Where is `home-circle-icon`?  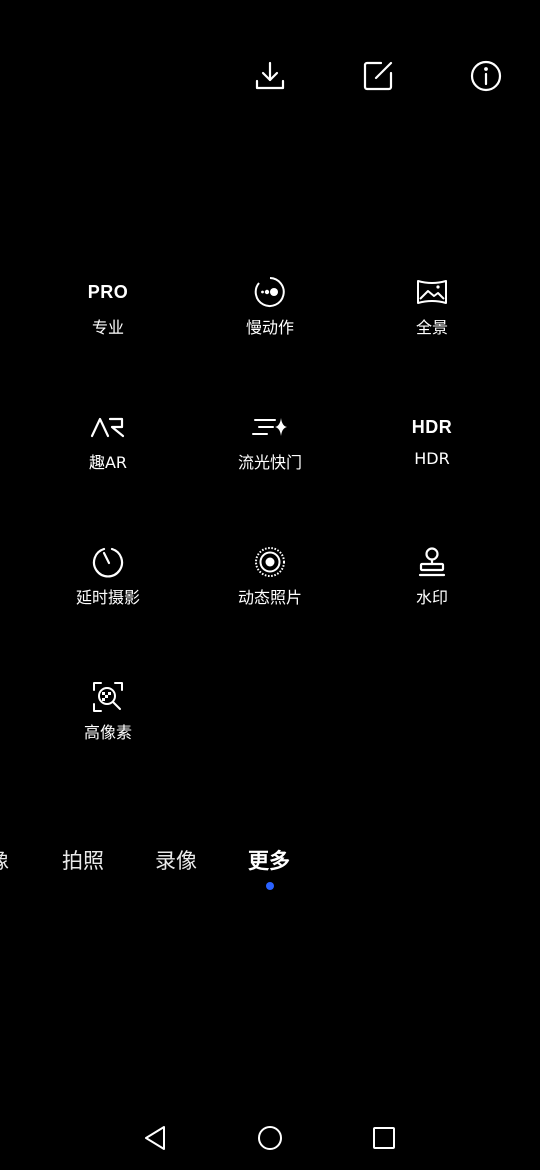 home-circle-icon is located at coordinates (270, 1140).